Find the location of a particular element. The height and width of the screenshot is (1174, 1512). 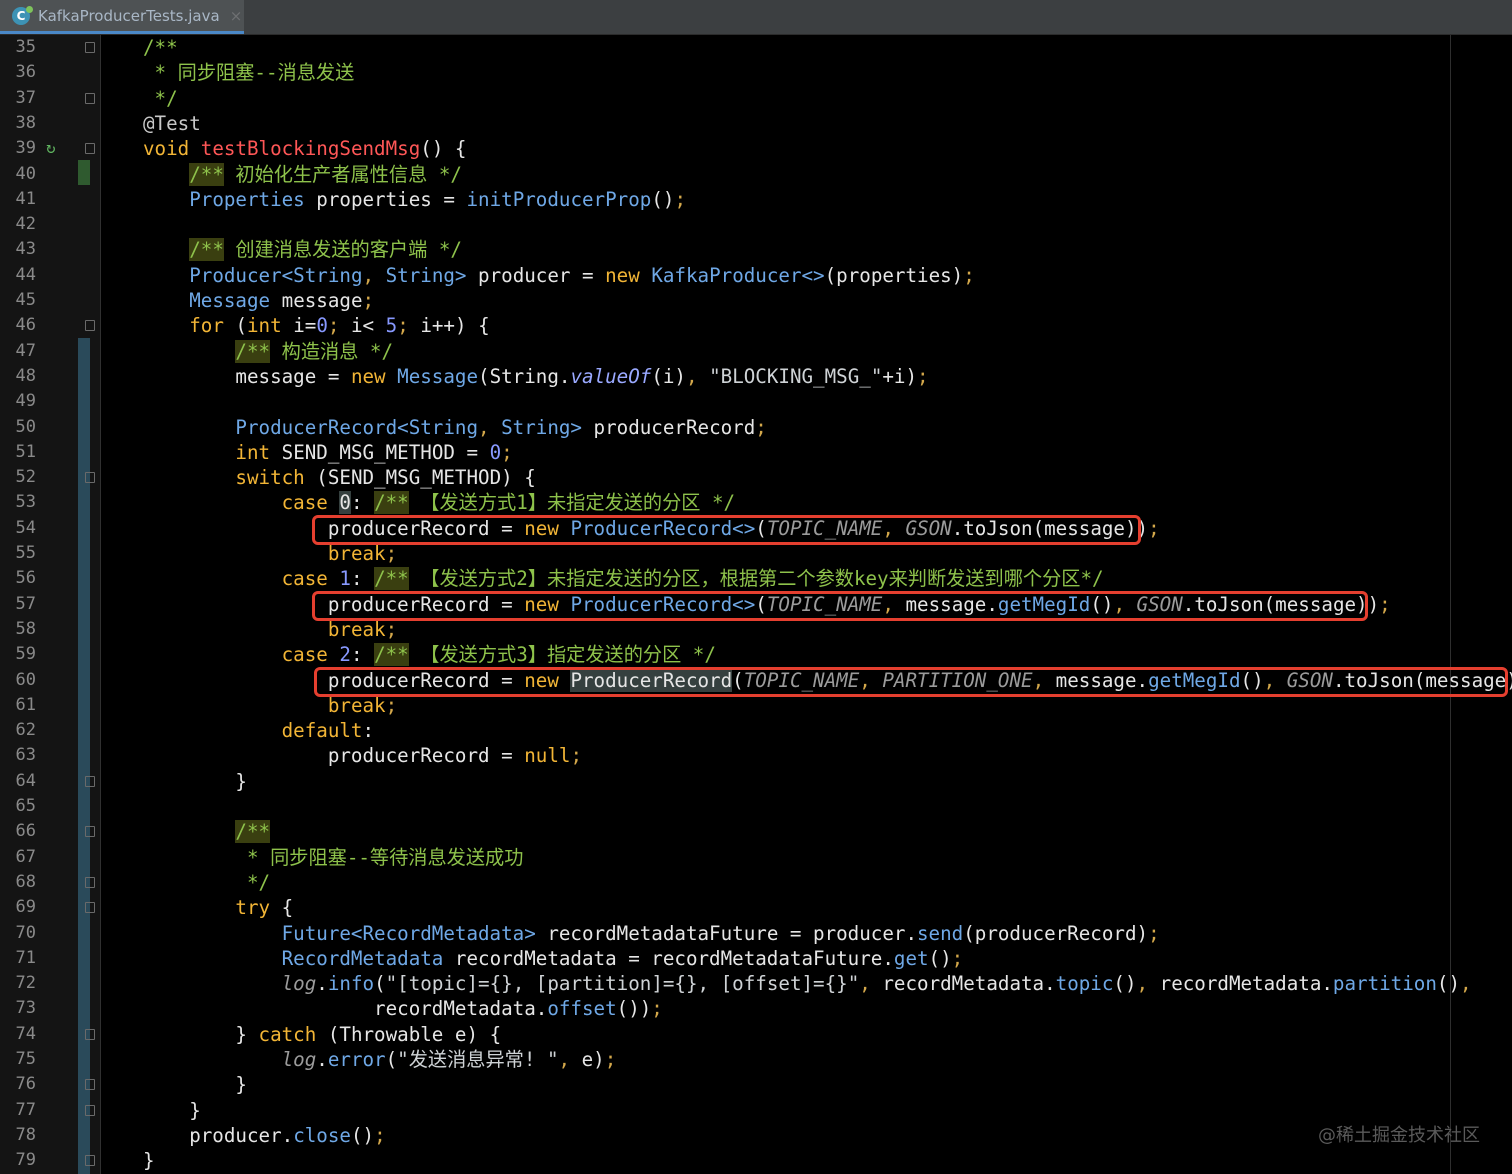

code-text: } is located at coordinates (195, 781).